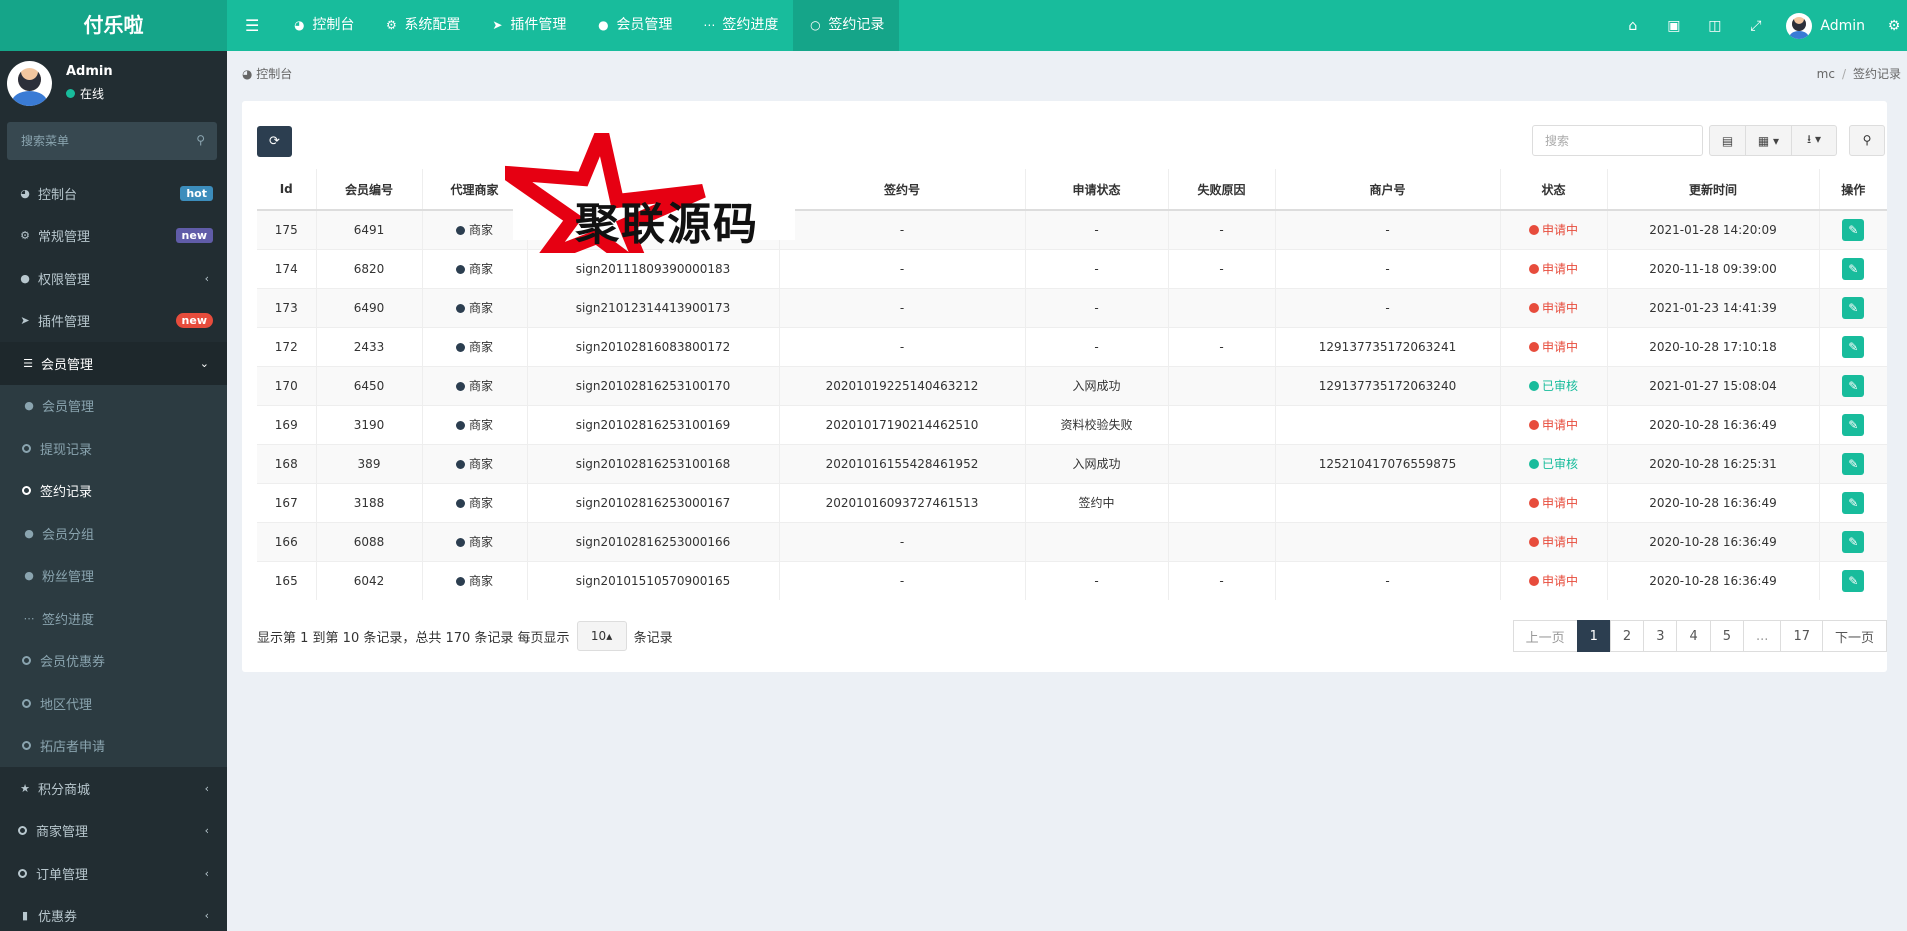 This screenshot has width=1907, height=931. Describe the element at coordinates (1713, 385) in the screenshot. I see `cell-updated: 2021-01-27 15:08:04` at that location.